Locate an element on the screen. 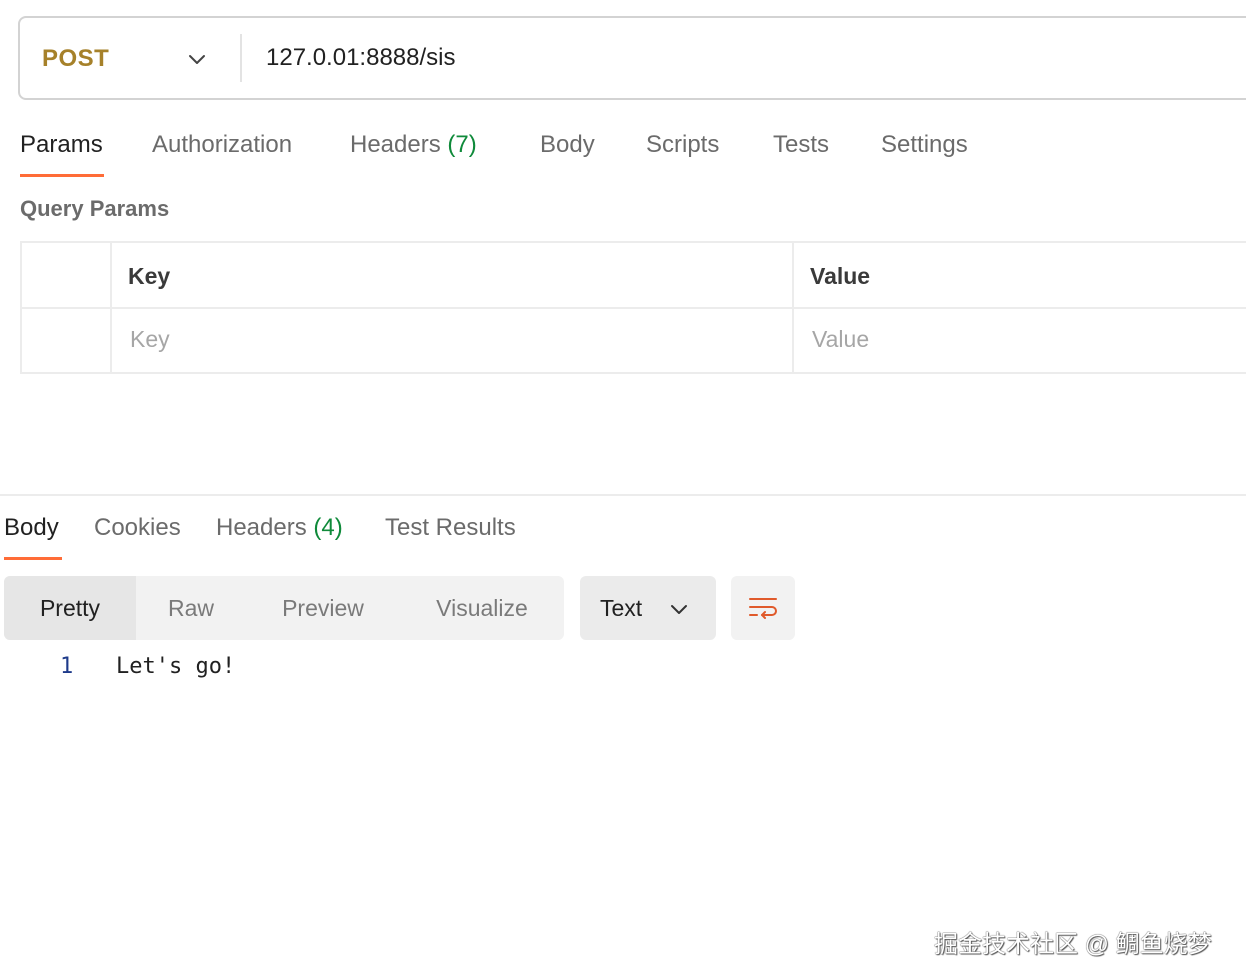 This screenshot has width=1246, height=980. tab-body: Body is located at coordinates (567, 145).